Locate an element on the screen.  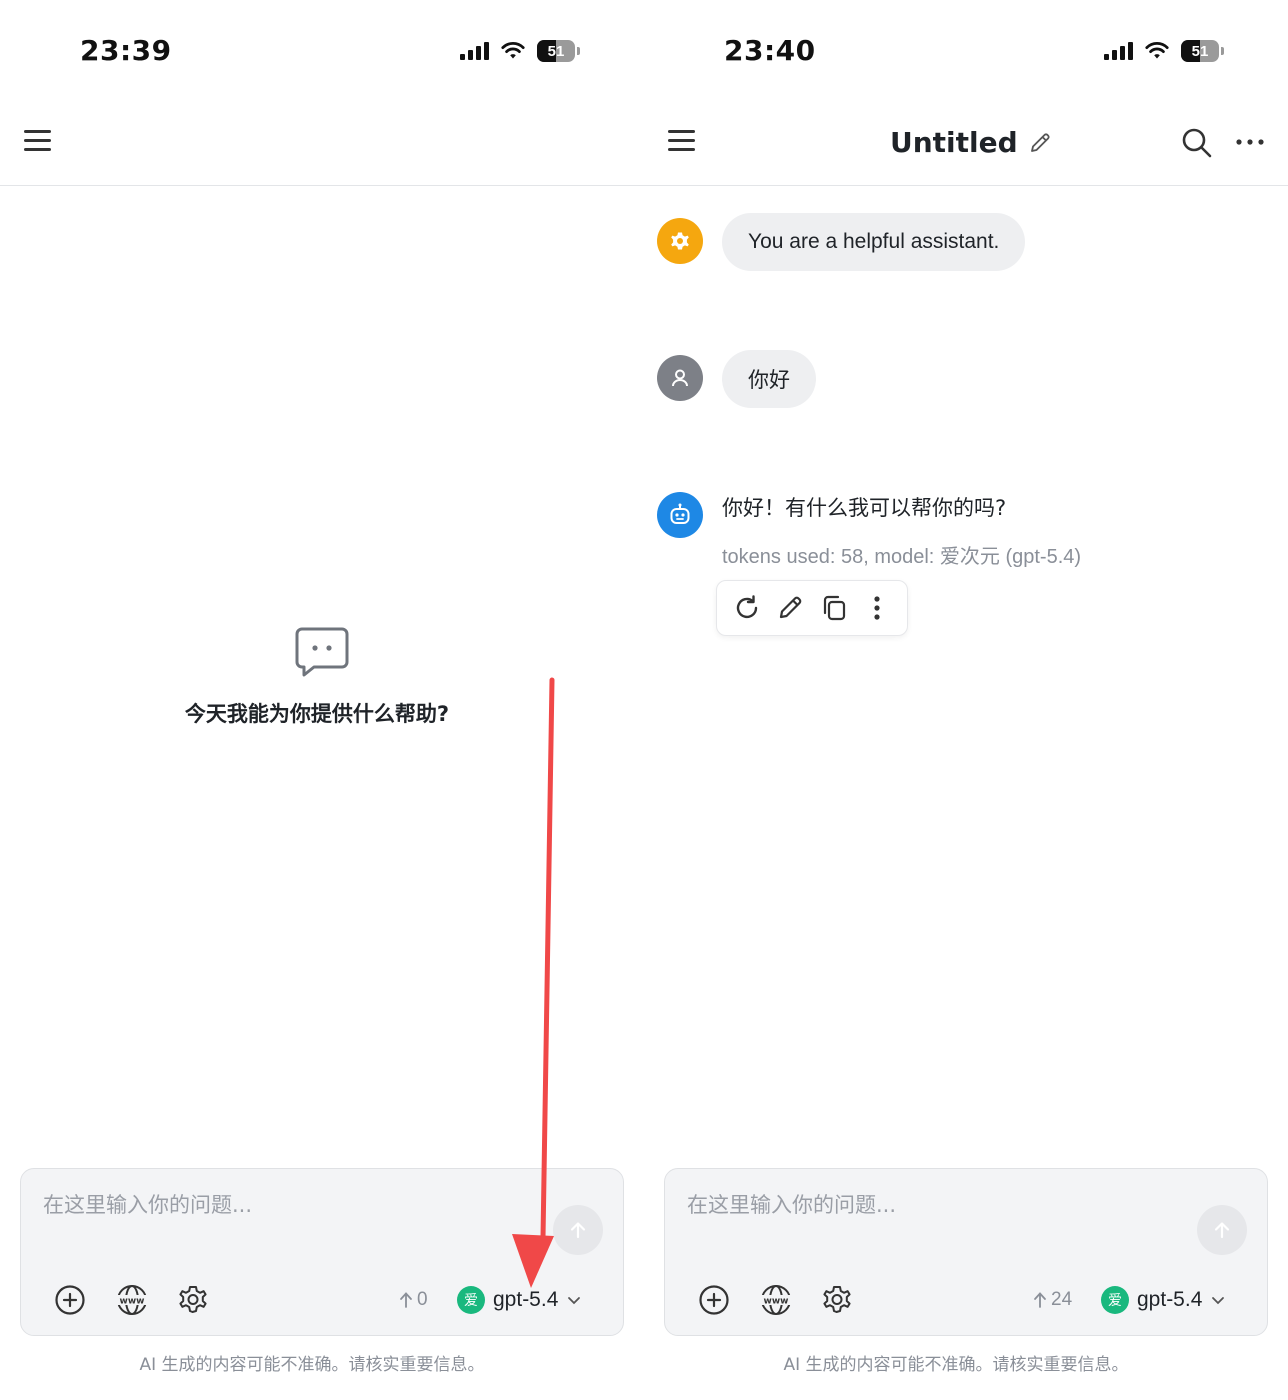
message-composer: www 0 爱 gpt-5.4 is located at coordinates (322, 1252).